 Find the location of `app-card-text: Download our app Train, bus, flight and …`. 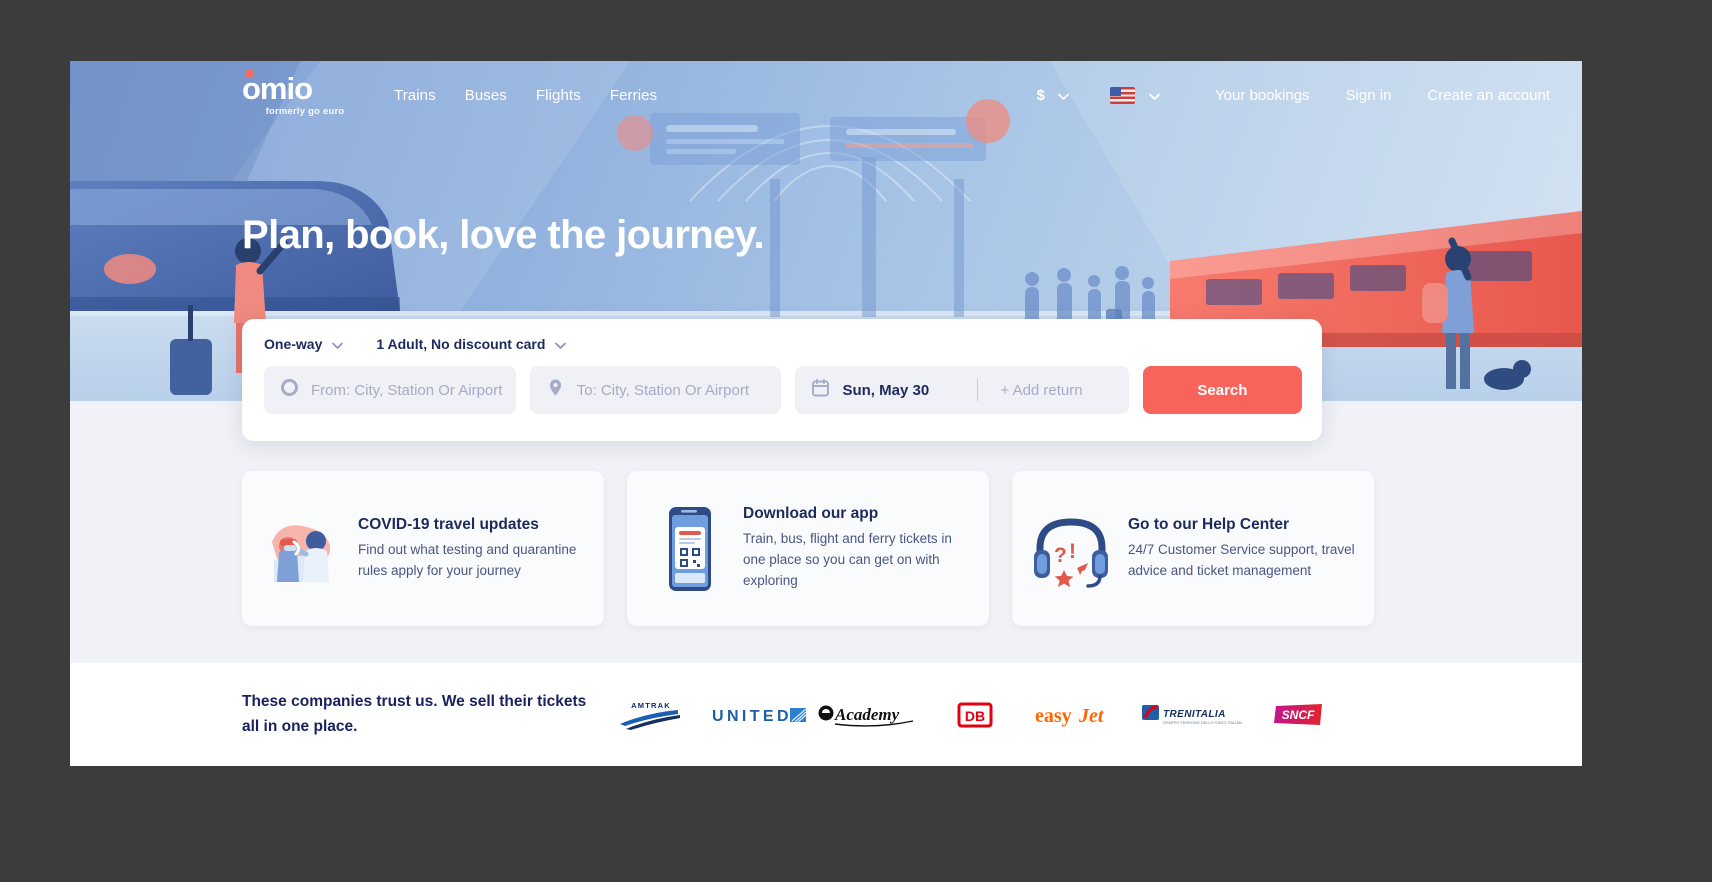

app-card-text: Download our app Train, bus, flight and … is located at coordinates (858, 548).